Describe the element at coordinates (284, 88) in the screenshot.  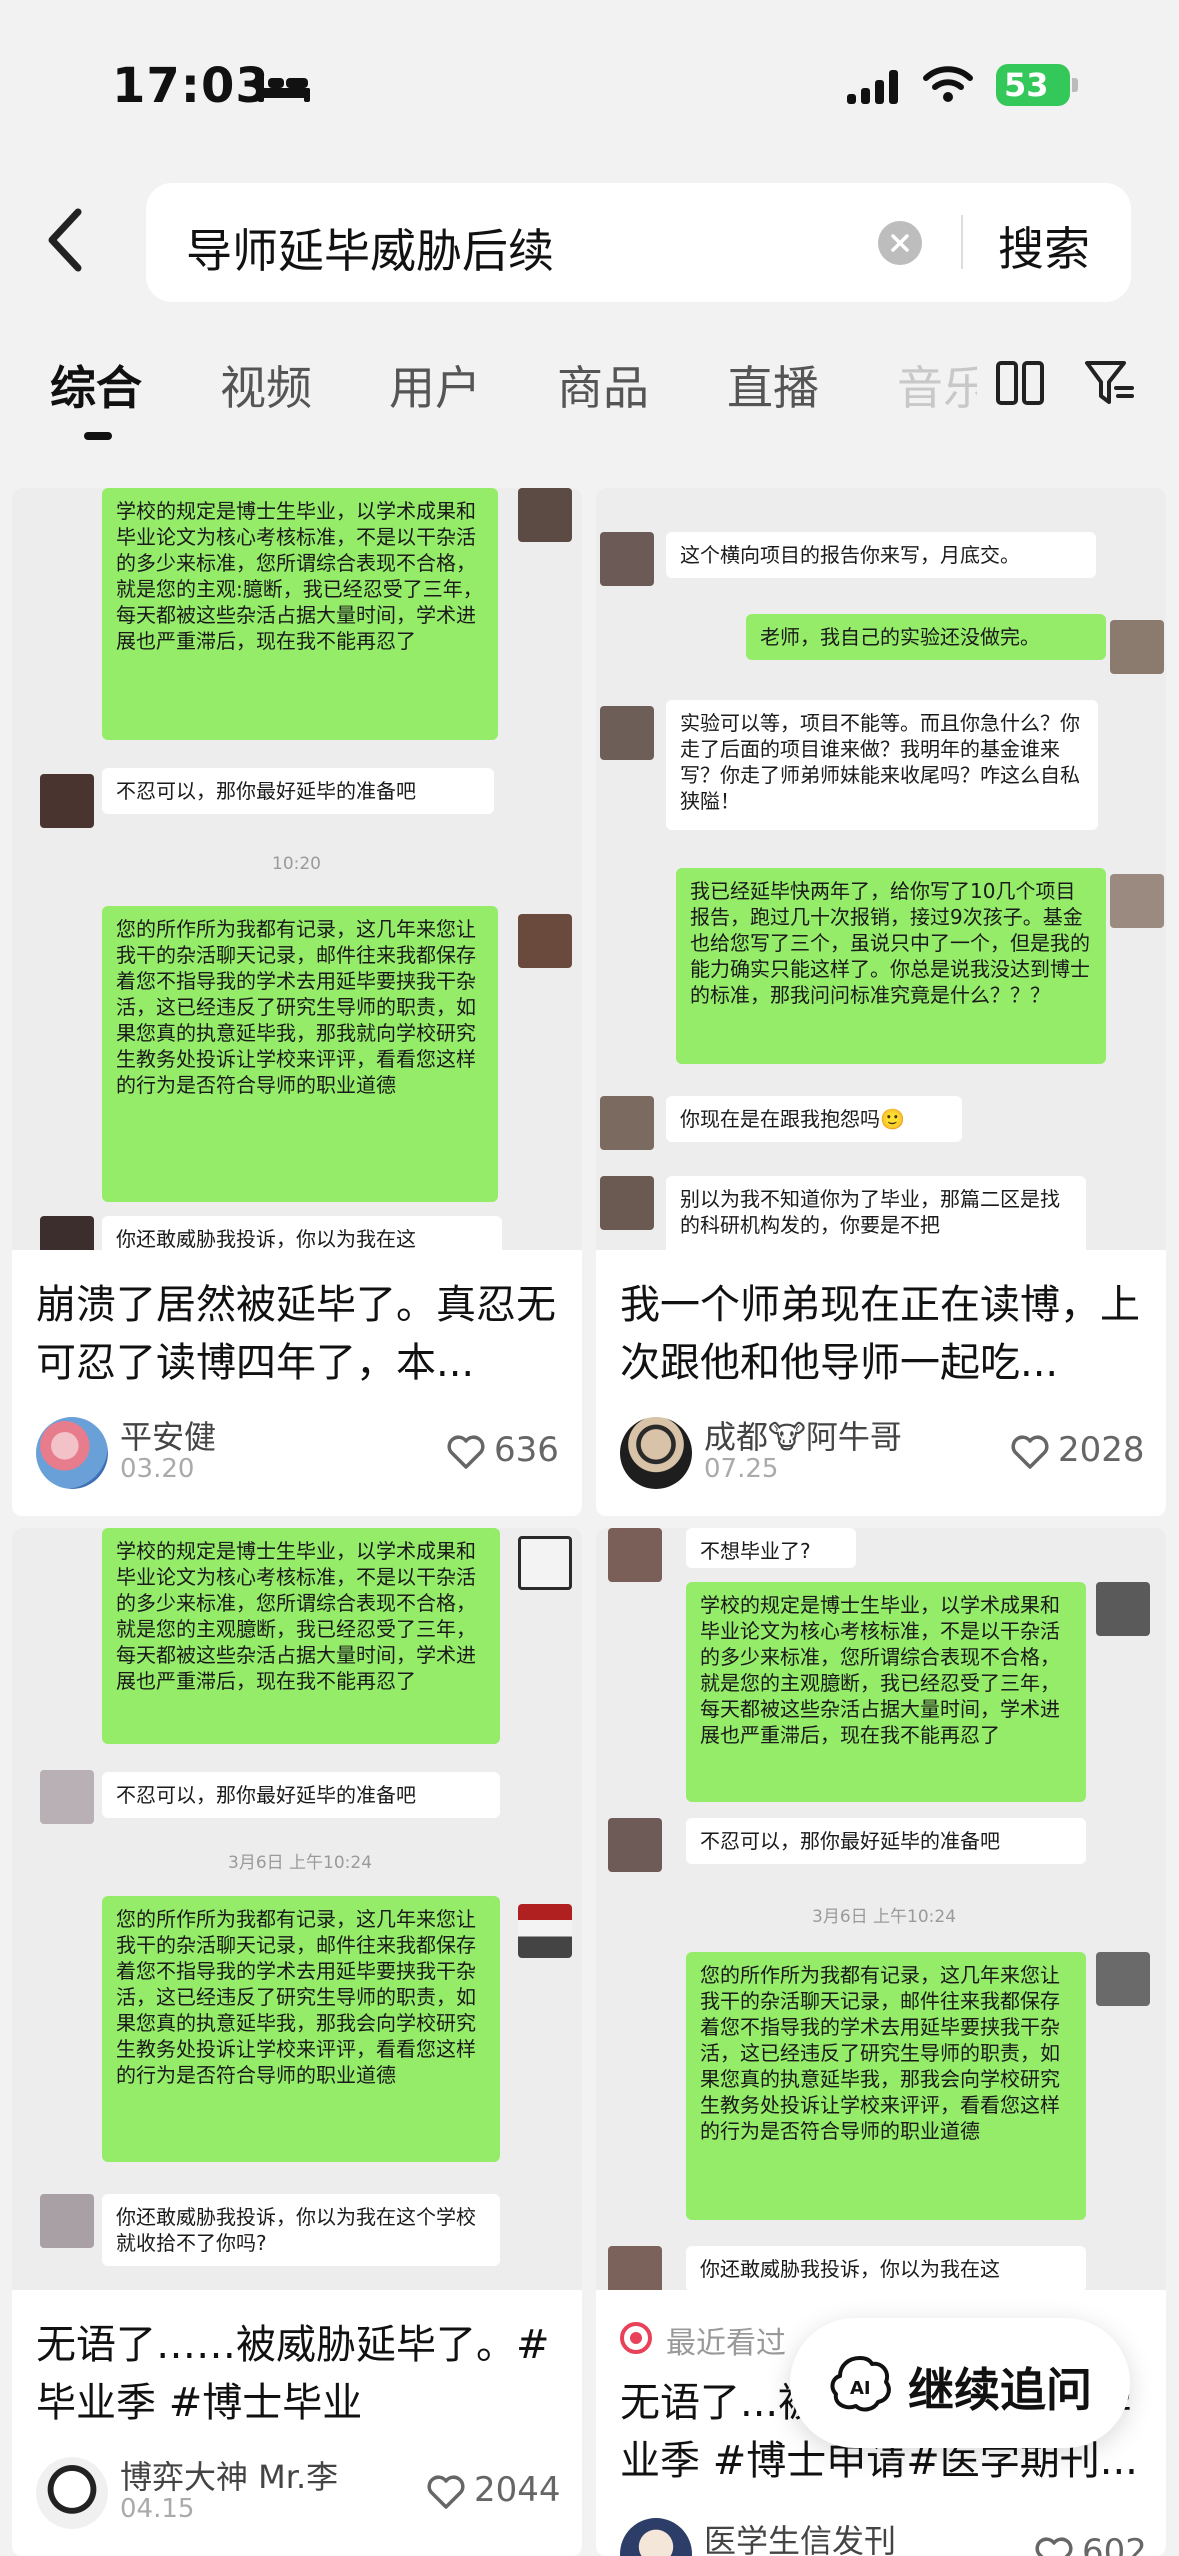
I see `sleep-focus-icon` at that location.